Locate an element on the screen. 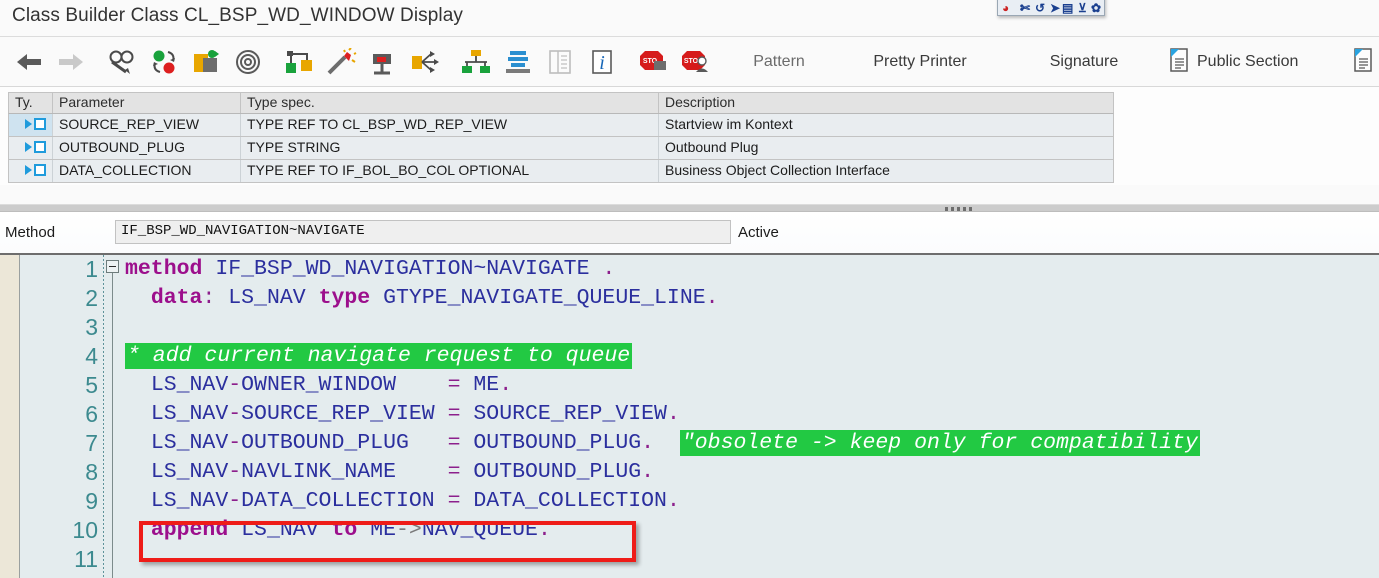  line-numbers: 1 2 3 4 5 6 7 8 9 10 11 is located at coordinates (61, 416).